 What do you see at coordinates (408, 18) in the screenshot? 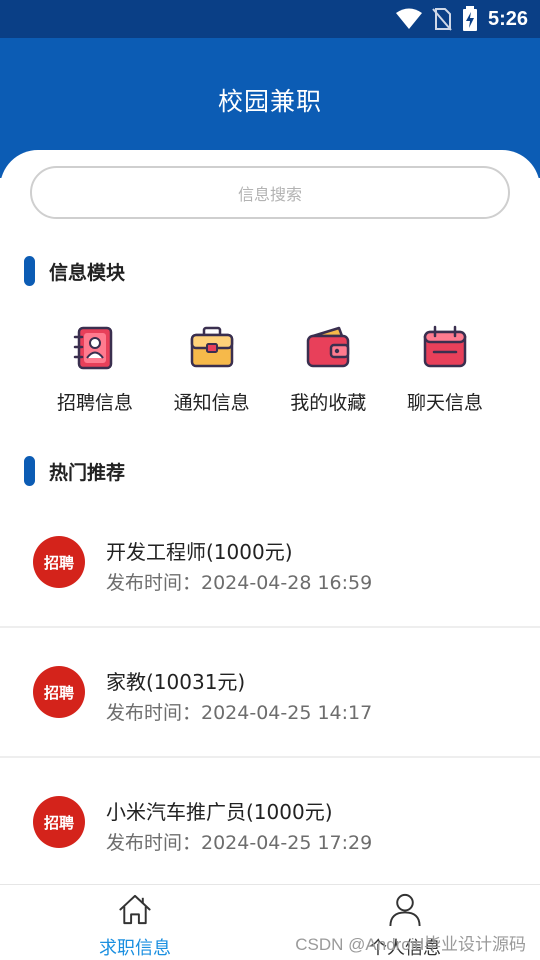
I see `wifi-icon` at bounding box center [408, 18].